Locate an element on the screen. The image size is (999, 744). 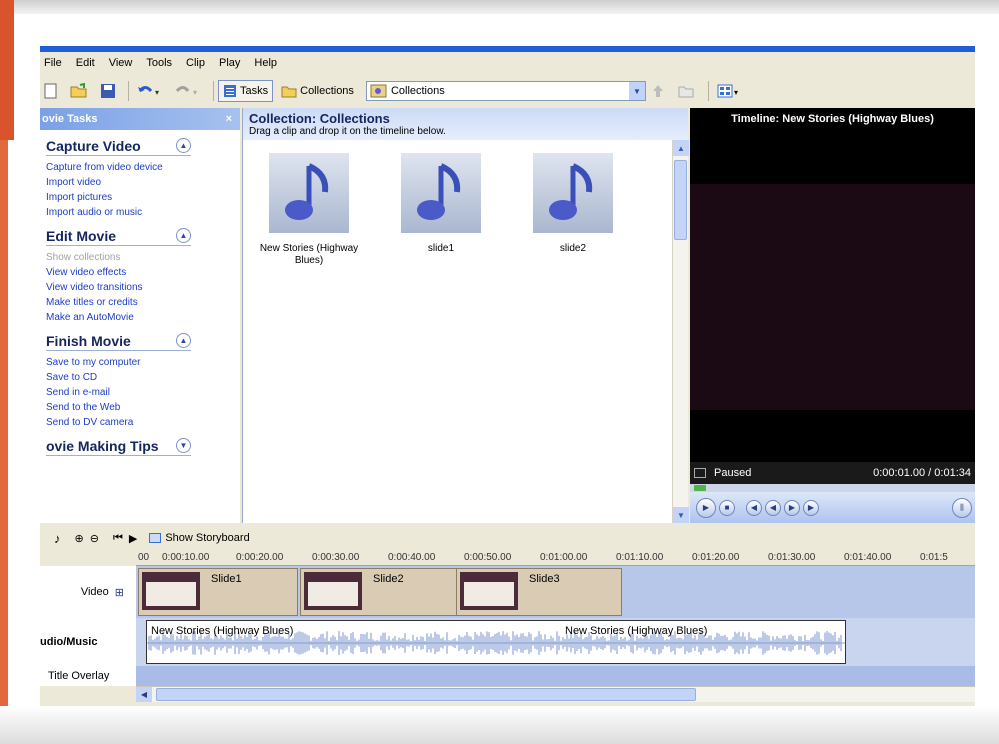
capture-video-heading: Capture Video ▲ is located at coordinates (118, 146).